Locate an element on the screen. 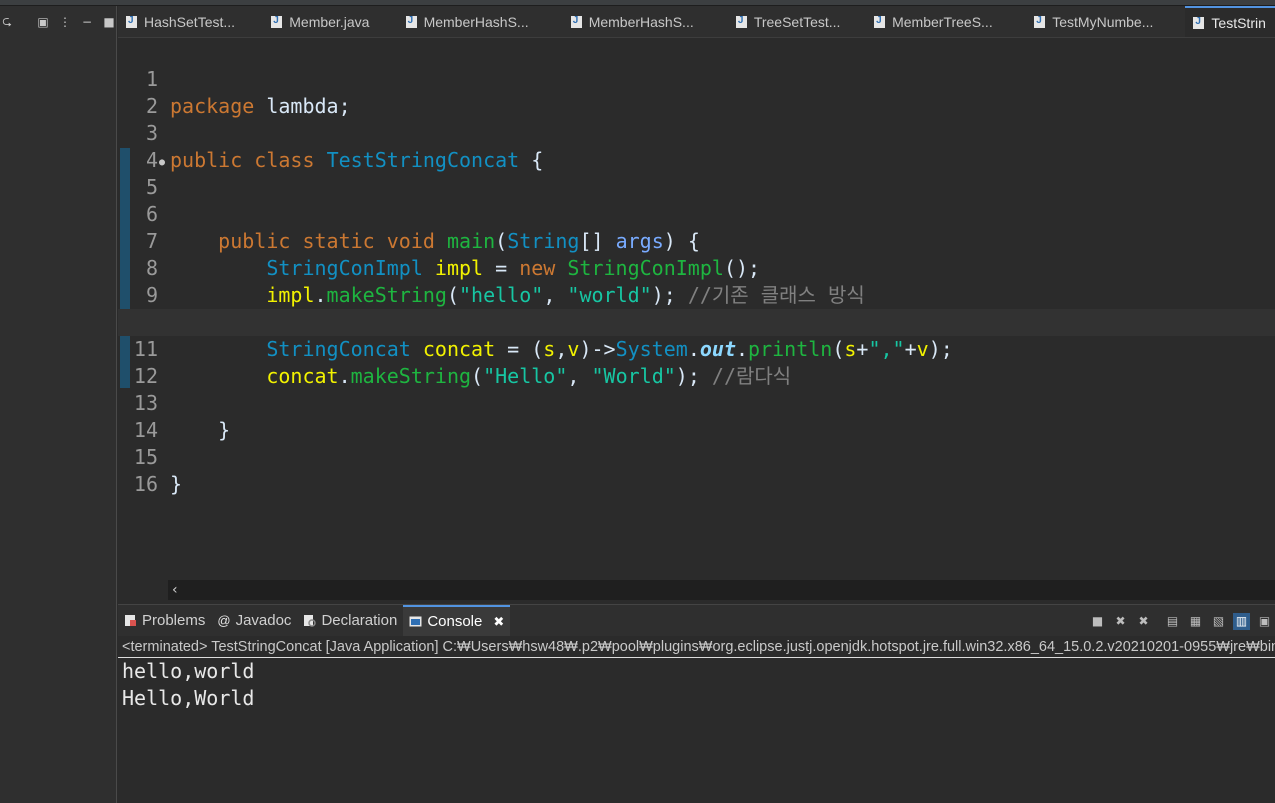  code-line: 1 package lambda; is located at coordinates (696, 78).